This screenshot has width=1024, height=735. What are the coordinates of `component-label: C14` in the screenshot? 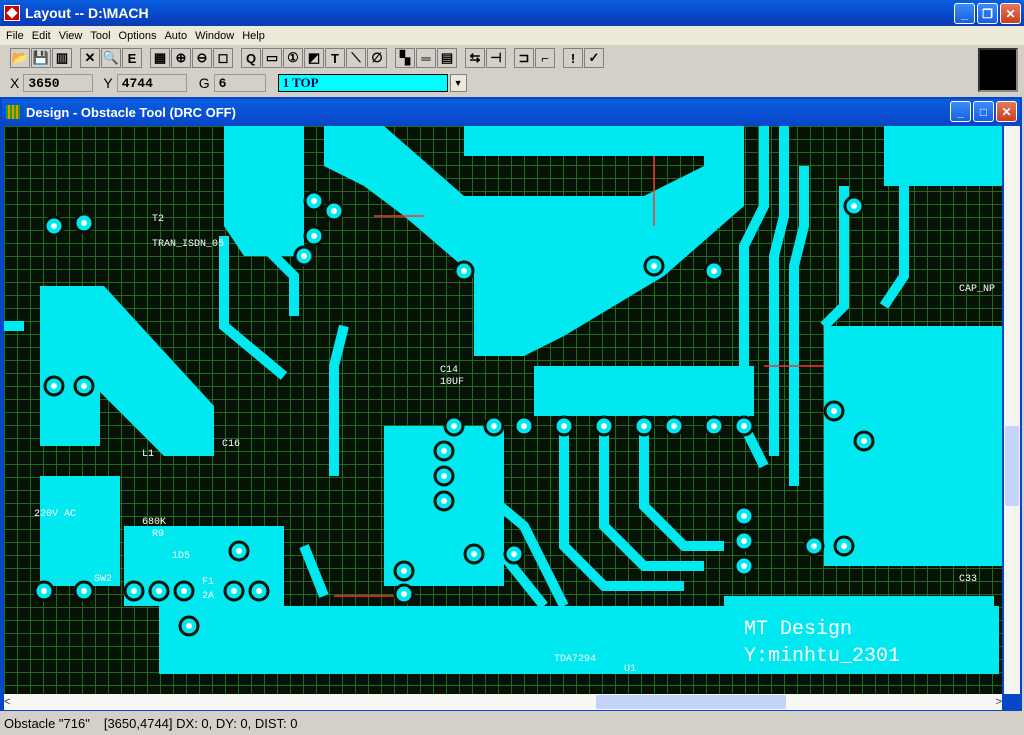 It's located at (449, 370).